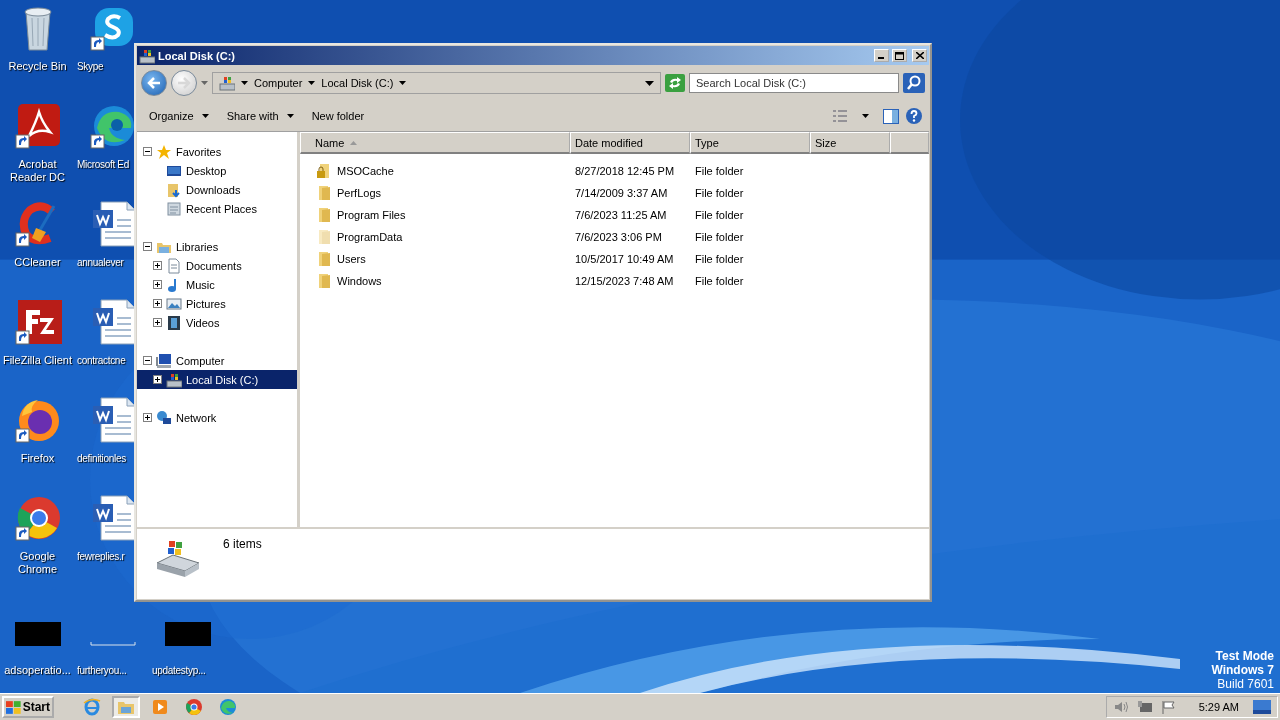  What do you see at coordinates (914, 116) in the screenshot?
I see `help-icon` at bounding box center [914, 116].